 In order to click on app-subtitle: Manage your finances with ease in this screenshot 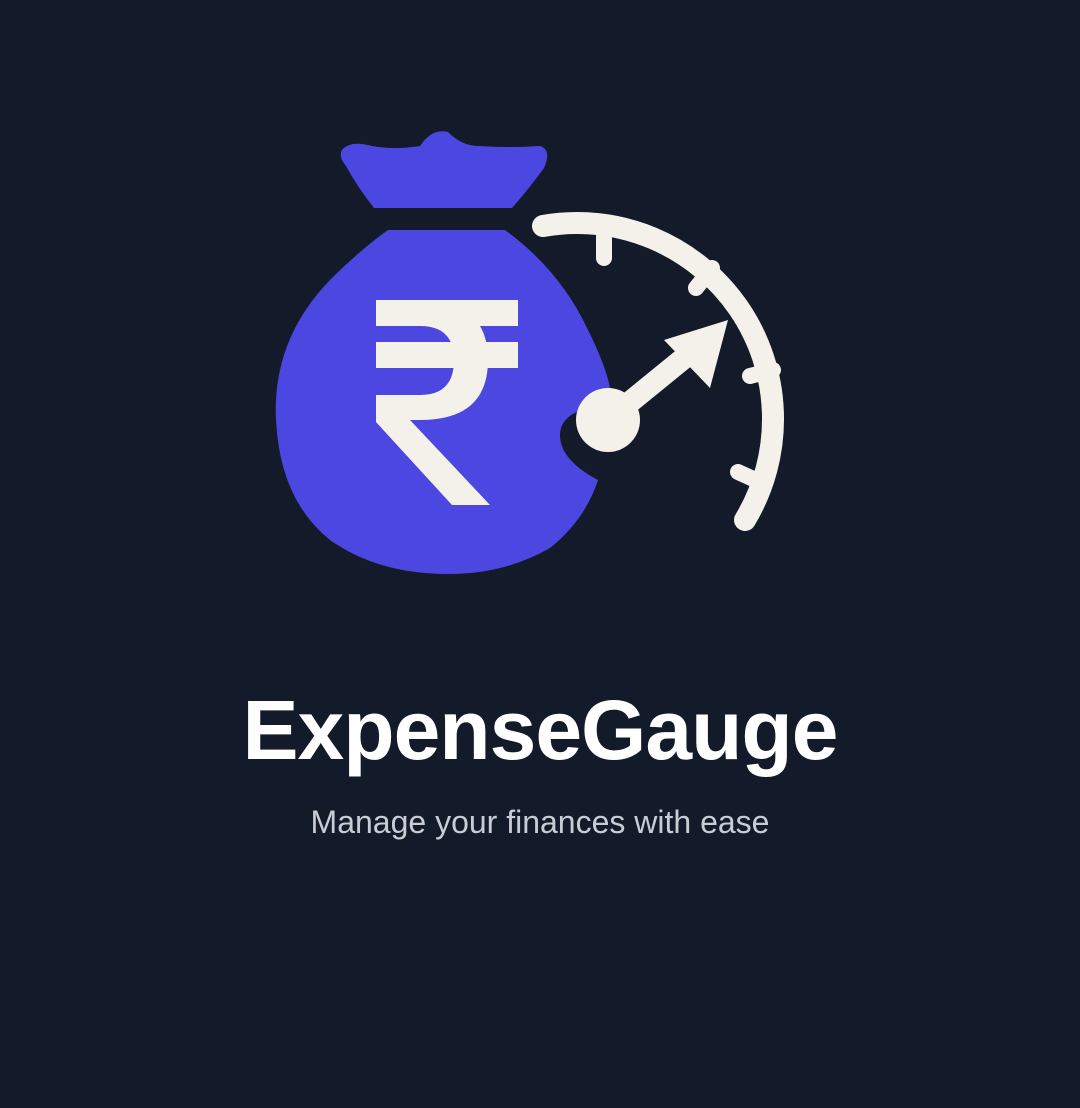, I will do `click(540, 822)`.